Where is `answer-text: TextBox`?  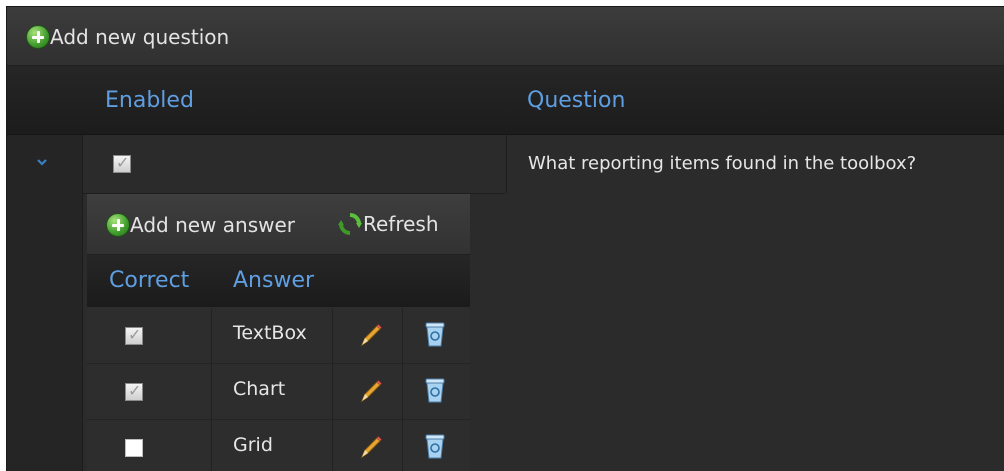
answer-text: TextBox is located at coordinates (270, 333).